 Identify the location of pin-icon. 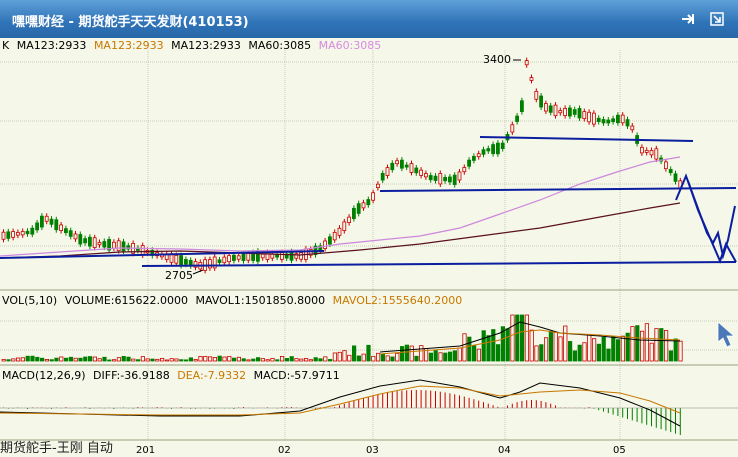
(688, 19).